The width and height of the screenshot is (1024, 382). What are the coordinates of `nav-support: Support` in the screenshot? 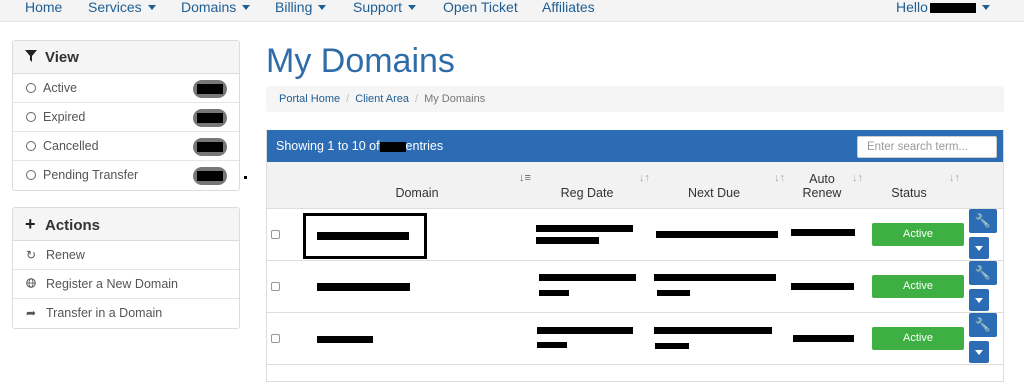 It's located at (385, 7).